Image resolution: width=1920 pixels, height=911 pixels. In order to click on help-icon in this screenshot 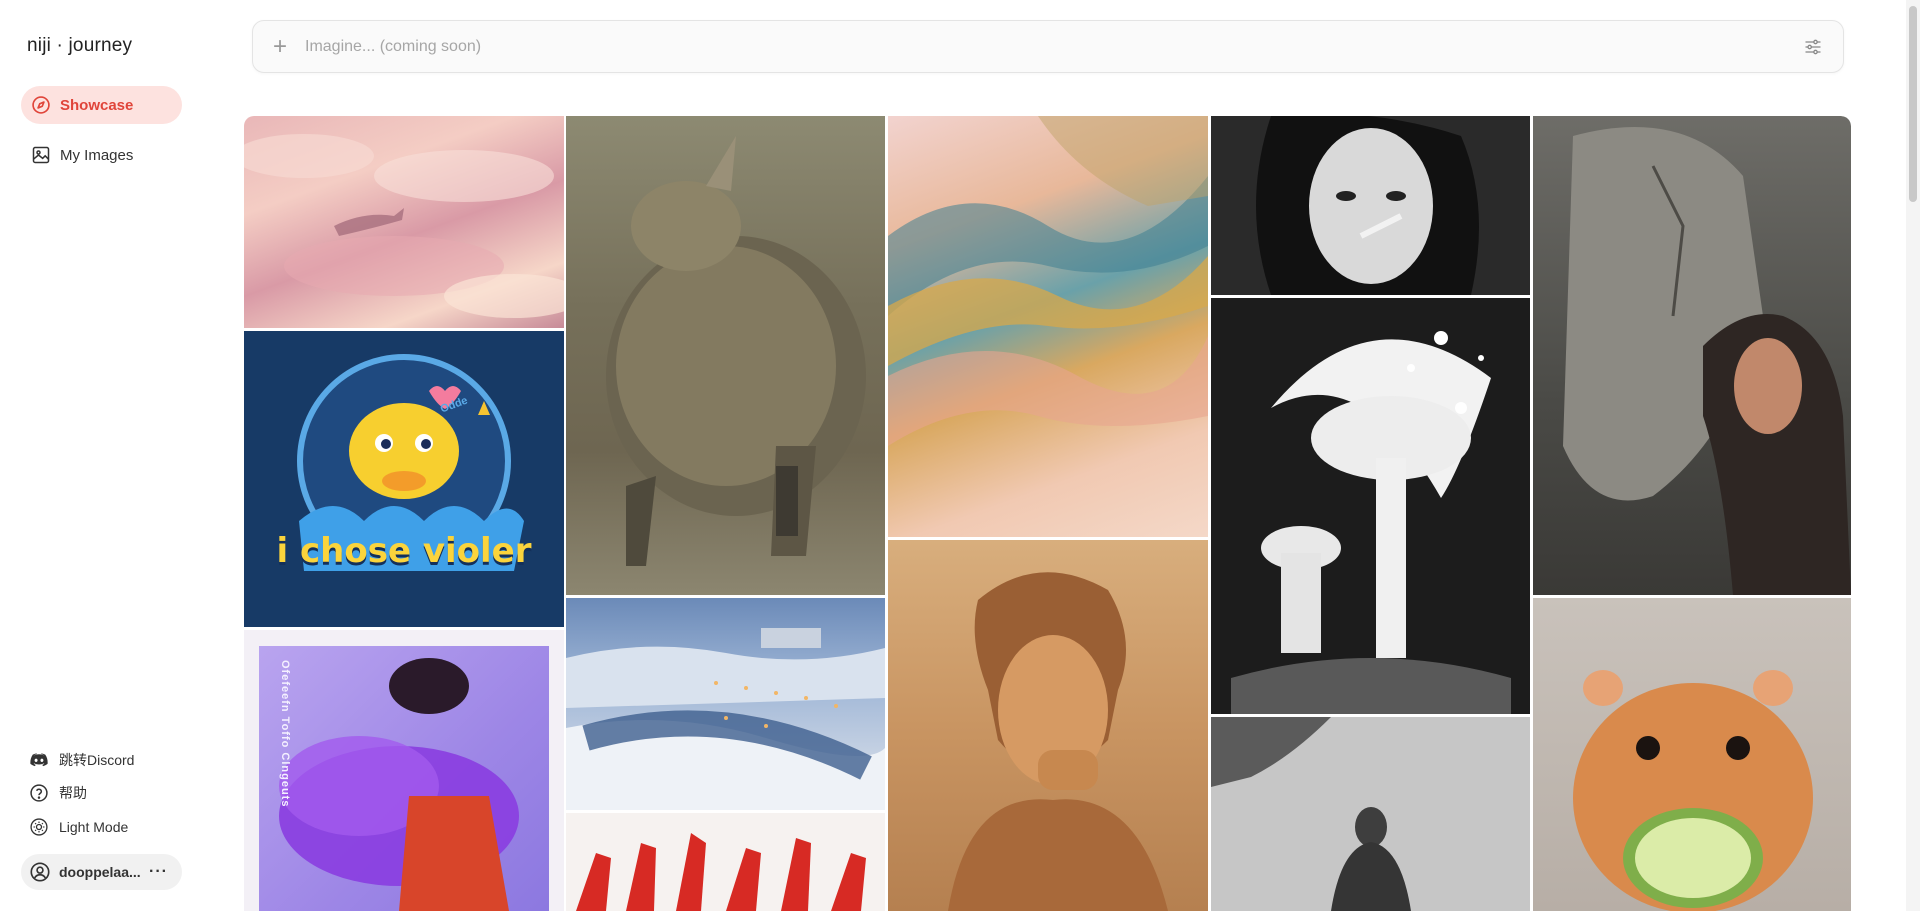, I will do `click(39, 793)`.